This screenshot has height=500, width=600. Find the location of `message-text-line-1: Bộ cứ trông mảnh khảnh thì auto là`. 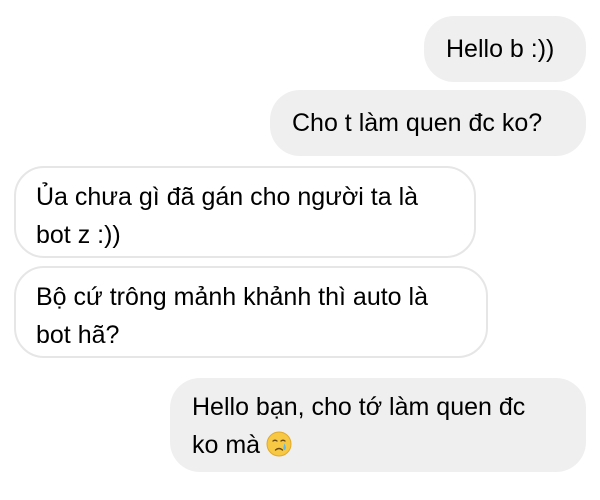

message-text-line-1: Bộ cứ trông mảnh khảnh thì auto là is located at coordinates (232, 297).